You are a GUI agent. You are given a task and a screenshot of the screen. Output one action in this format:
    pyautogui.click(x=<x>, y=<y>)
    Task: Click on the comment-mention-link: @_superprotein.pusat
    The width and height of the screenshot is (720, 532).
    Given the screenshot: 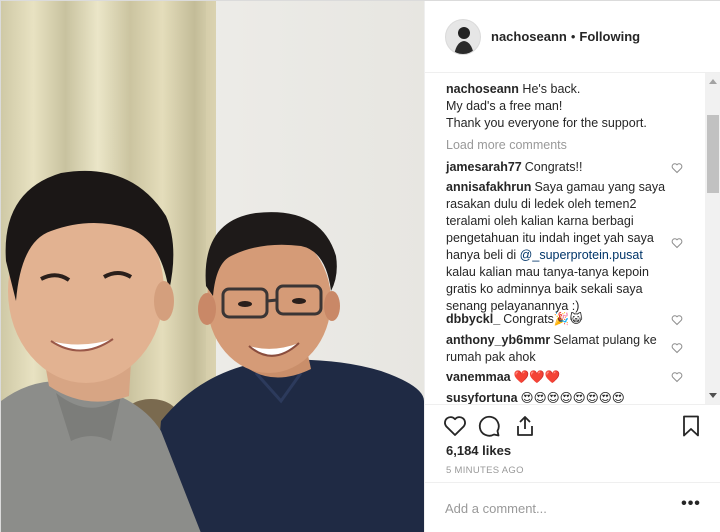 What is the action you would take?
    pyautogui.click(x=581, y=255)
    